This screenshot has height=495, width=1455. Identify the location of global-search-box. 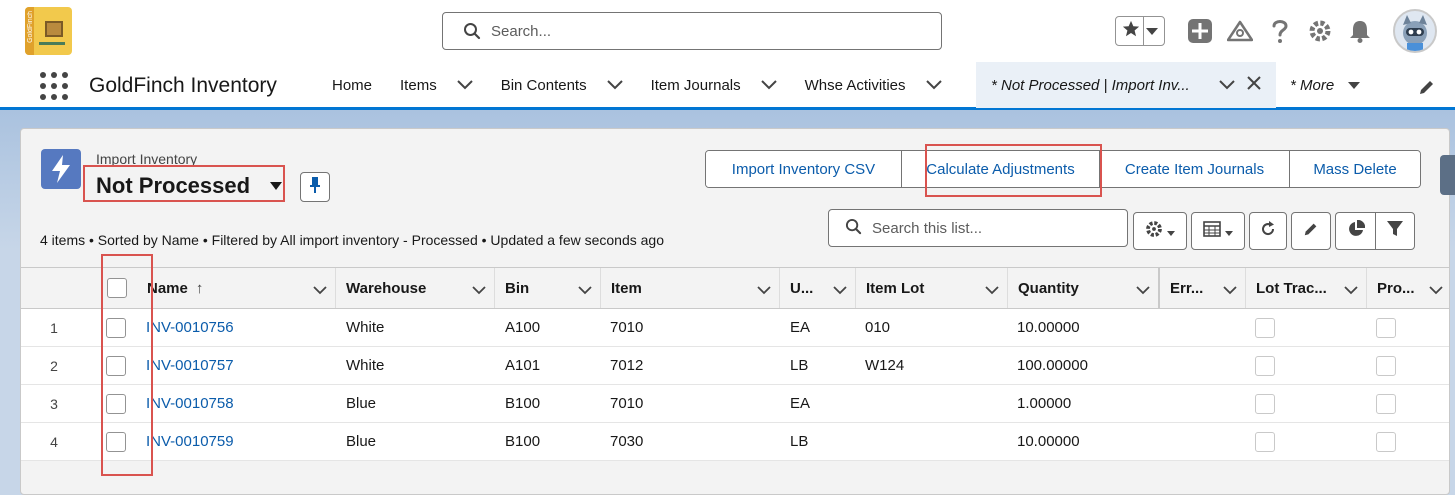
(692, 31).